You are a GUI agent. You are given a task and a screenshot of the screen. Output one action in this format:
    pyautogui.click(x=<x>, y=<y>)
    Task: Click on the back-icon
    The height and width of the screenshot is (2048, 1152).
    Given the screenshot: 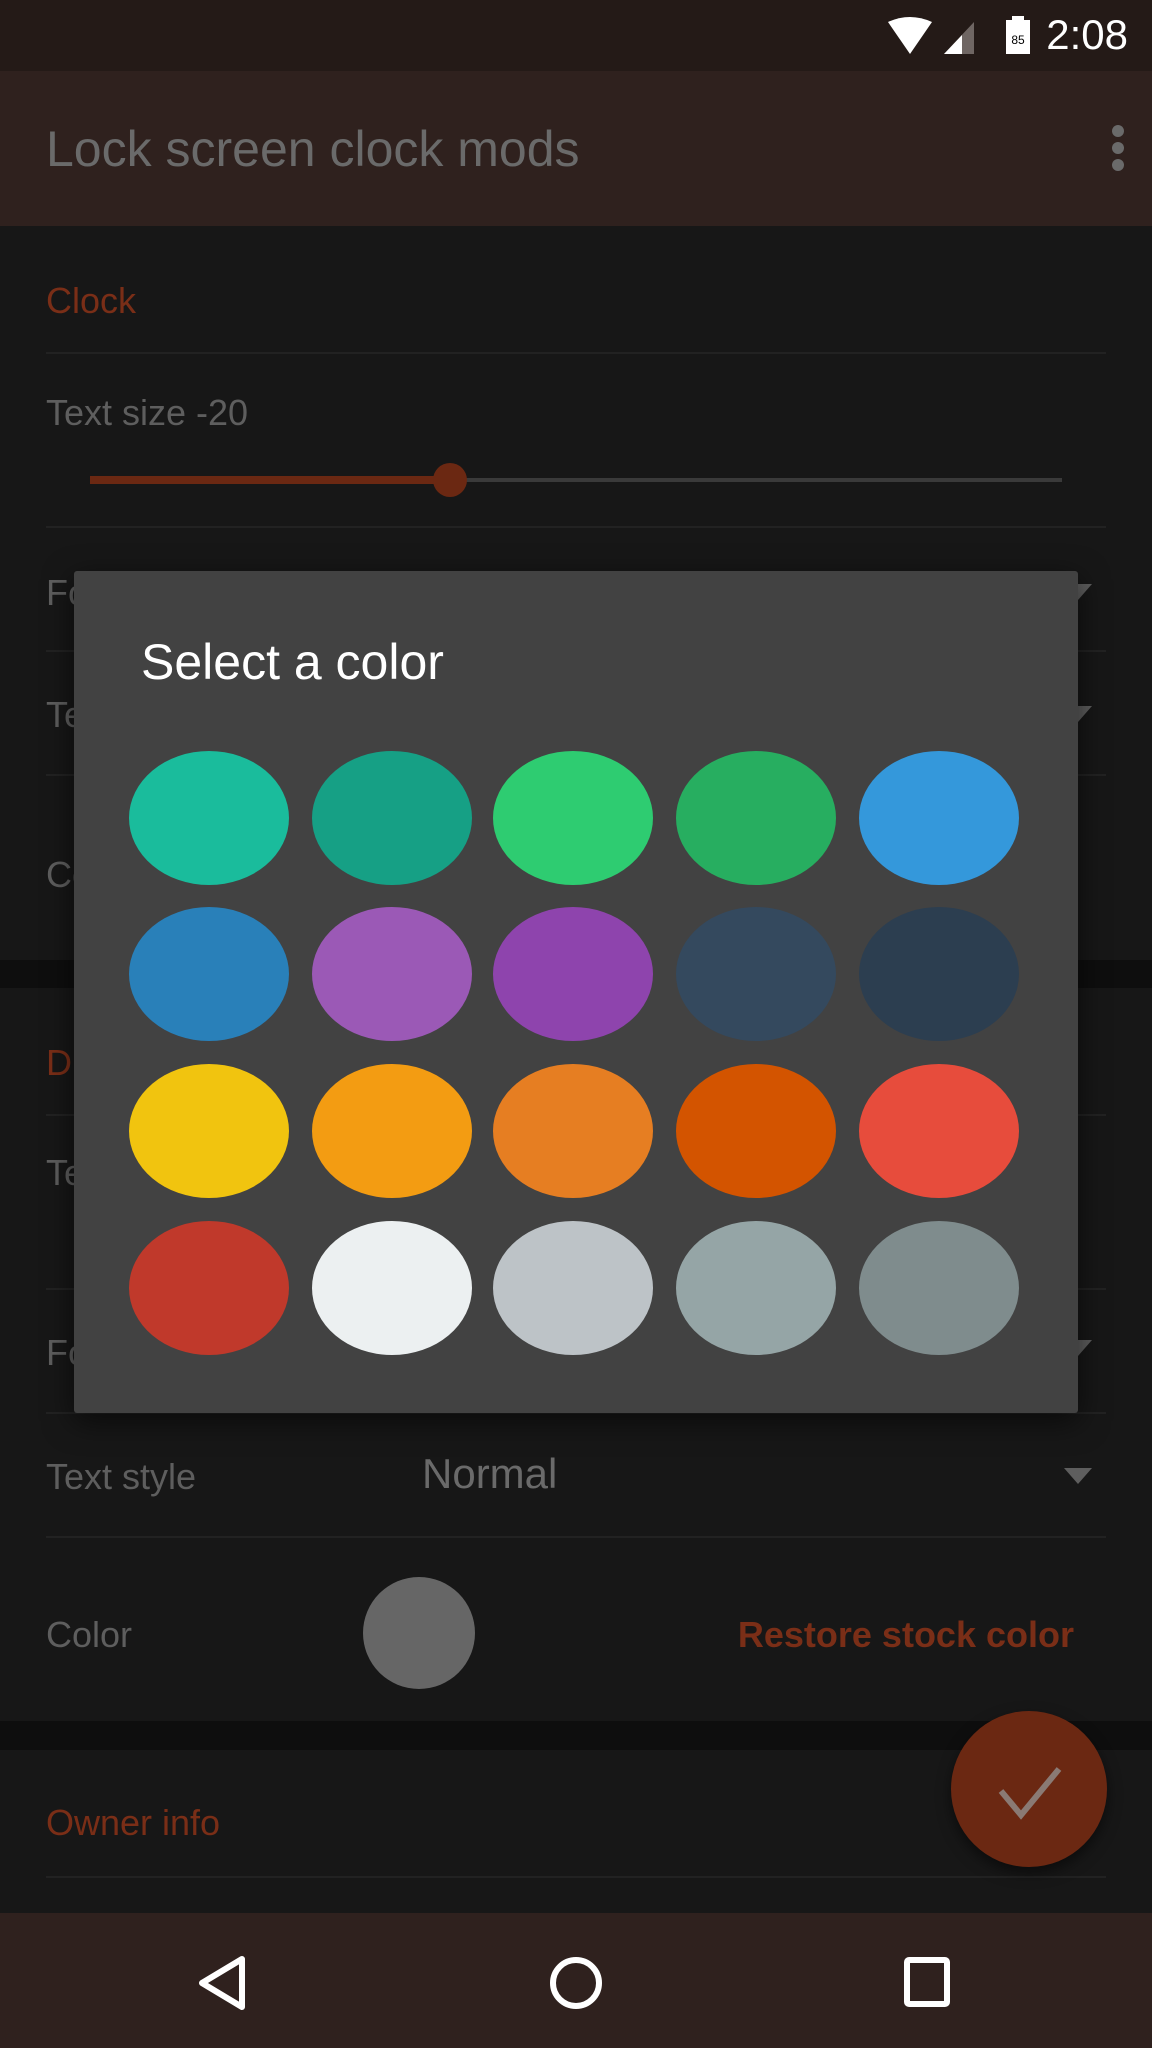 What is the action you would take?
    pyautogui.click(x=223, y=1983)
    